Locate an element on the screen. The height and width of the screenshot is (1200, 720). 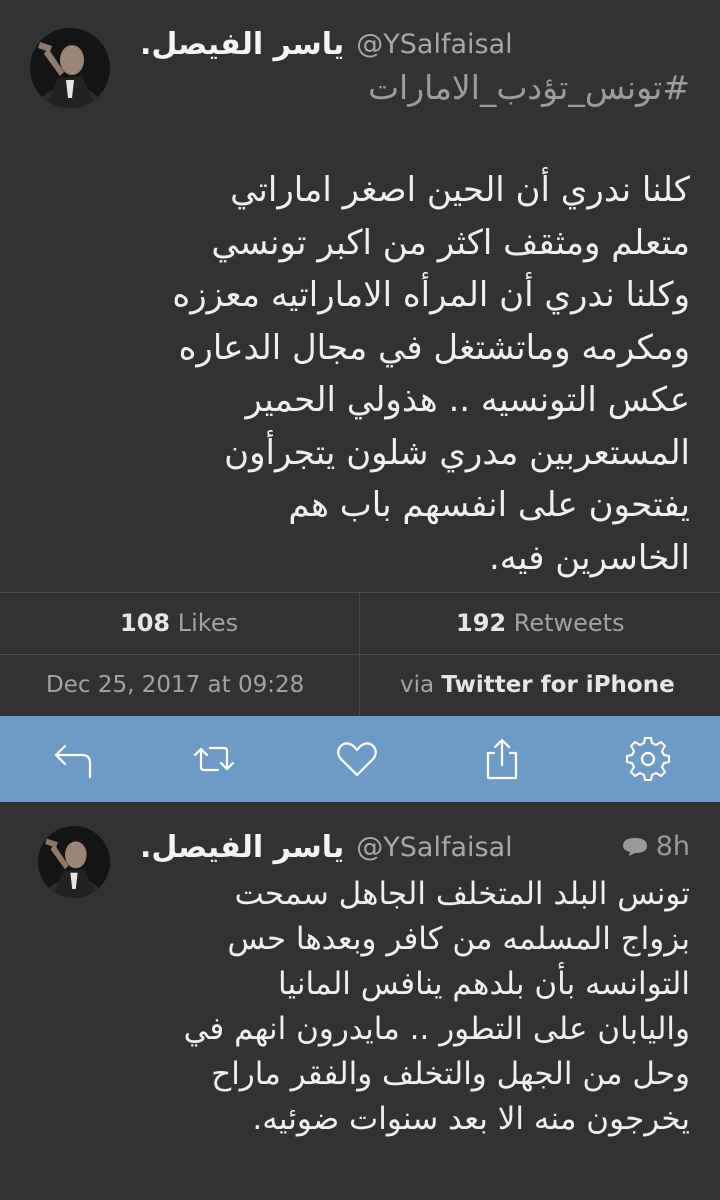
tweet-stats: 108 Likes 192 Retweets is located at coordinates (360, 623).